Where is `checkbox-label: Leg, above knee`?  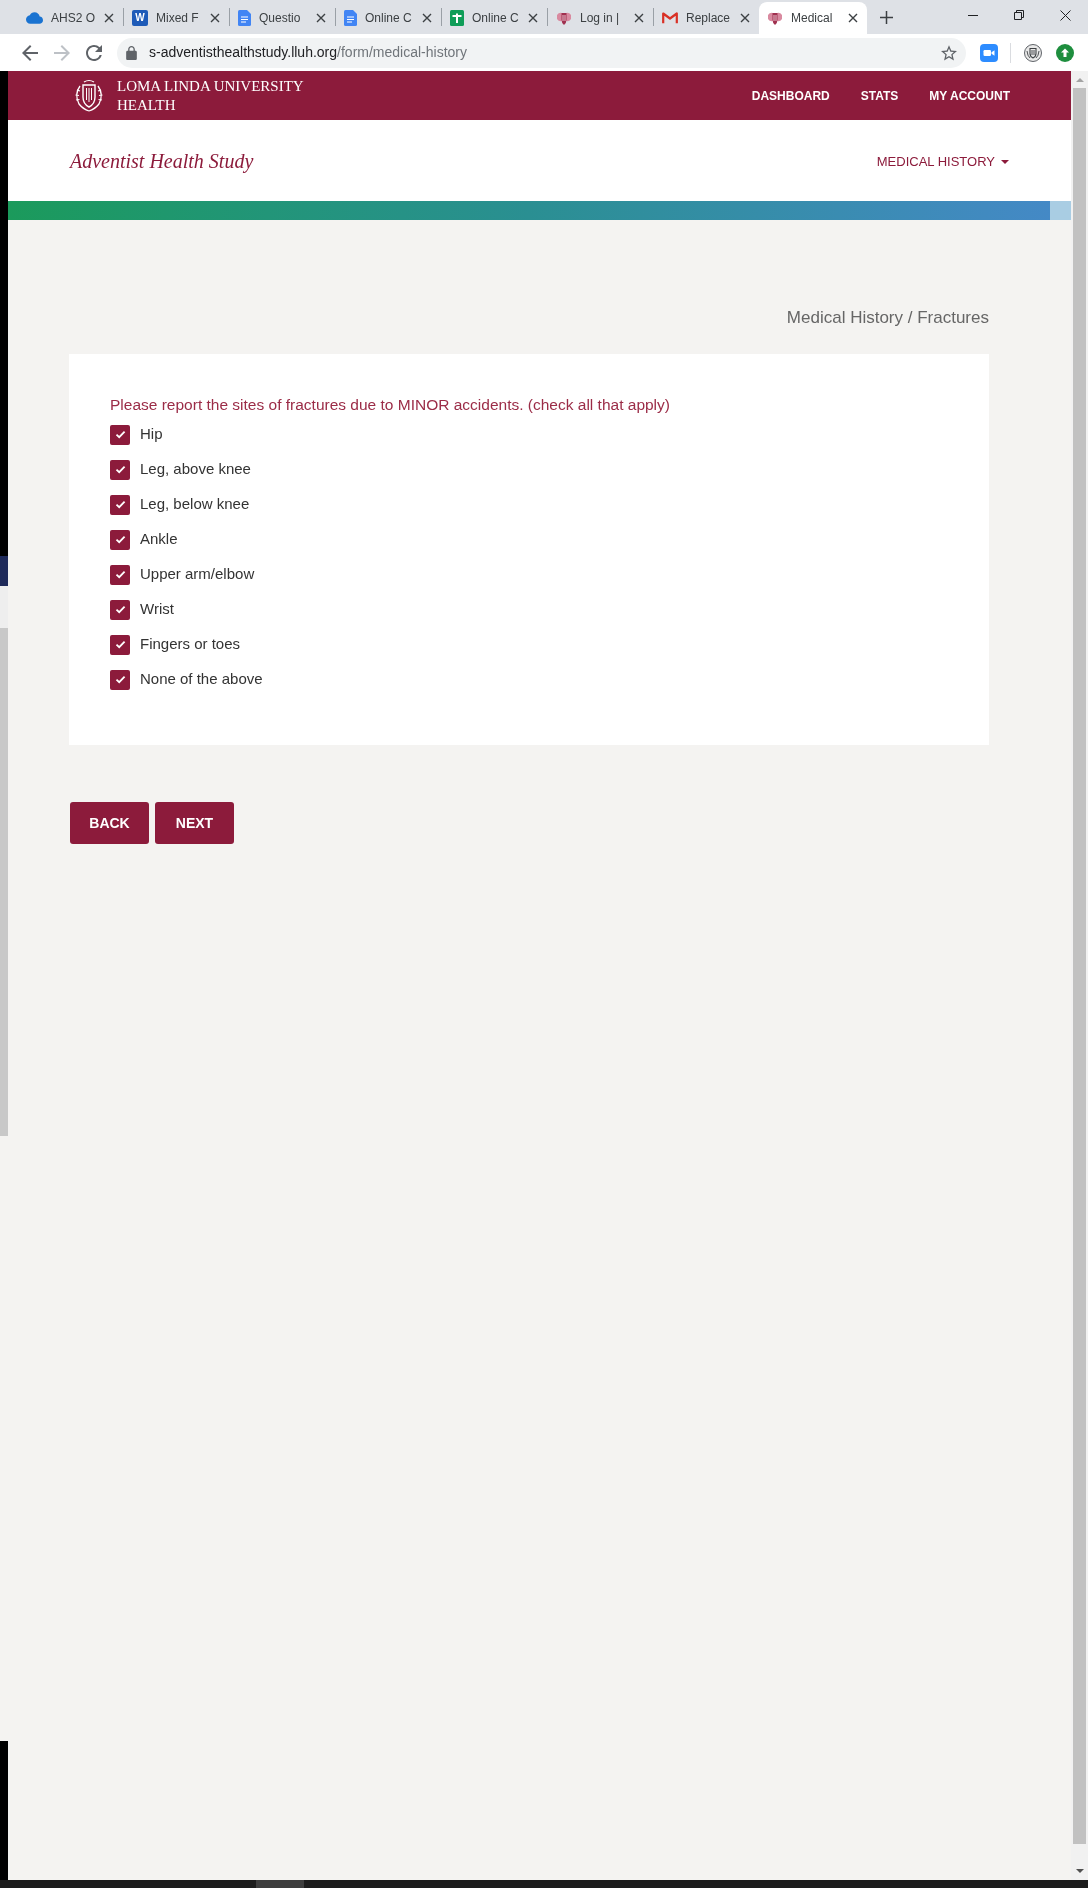 checkbox-label: Leg, above knee is located at coordinates (195, 469).